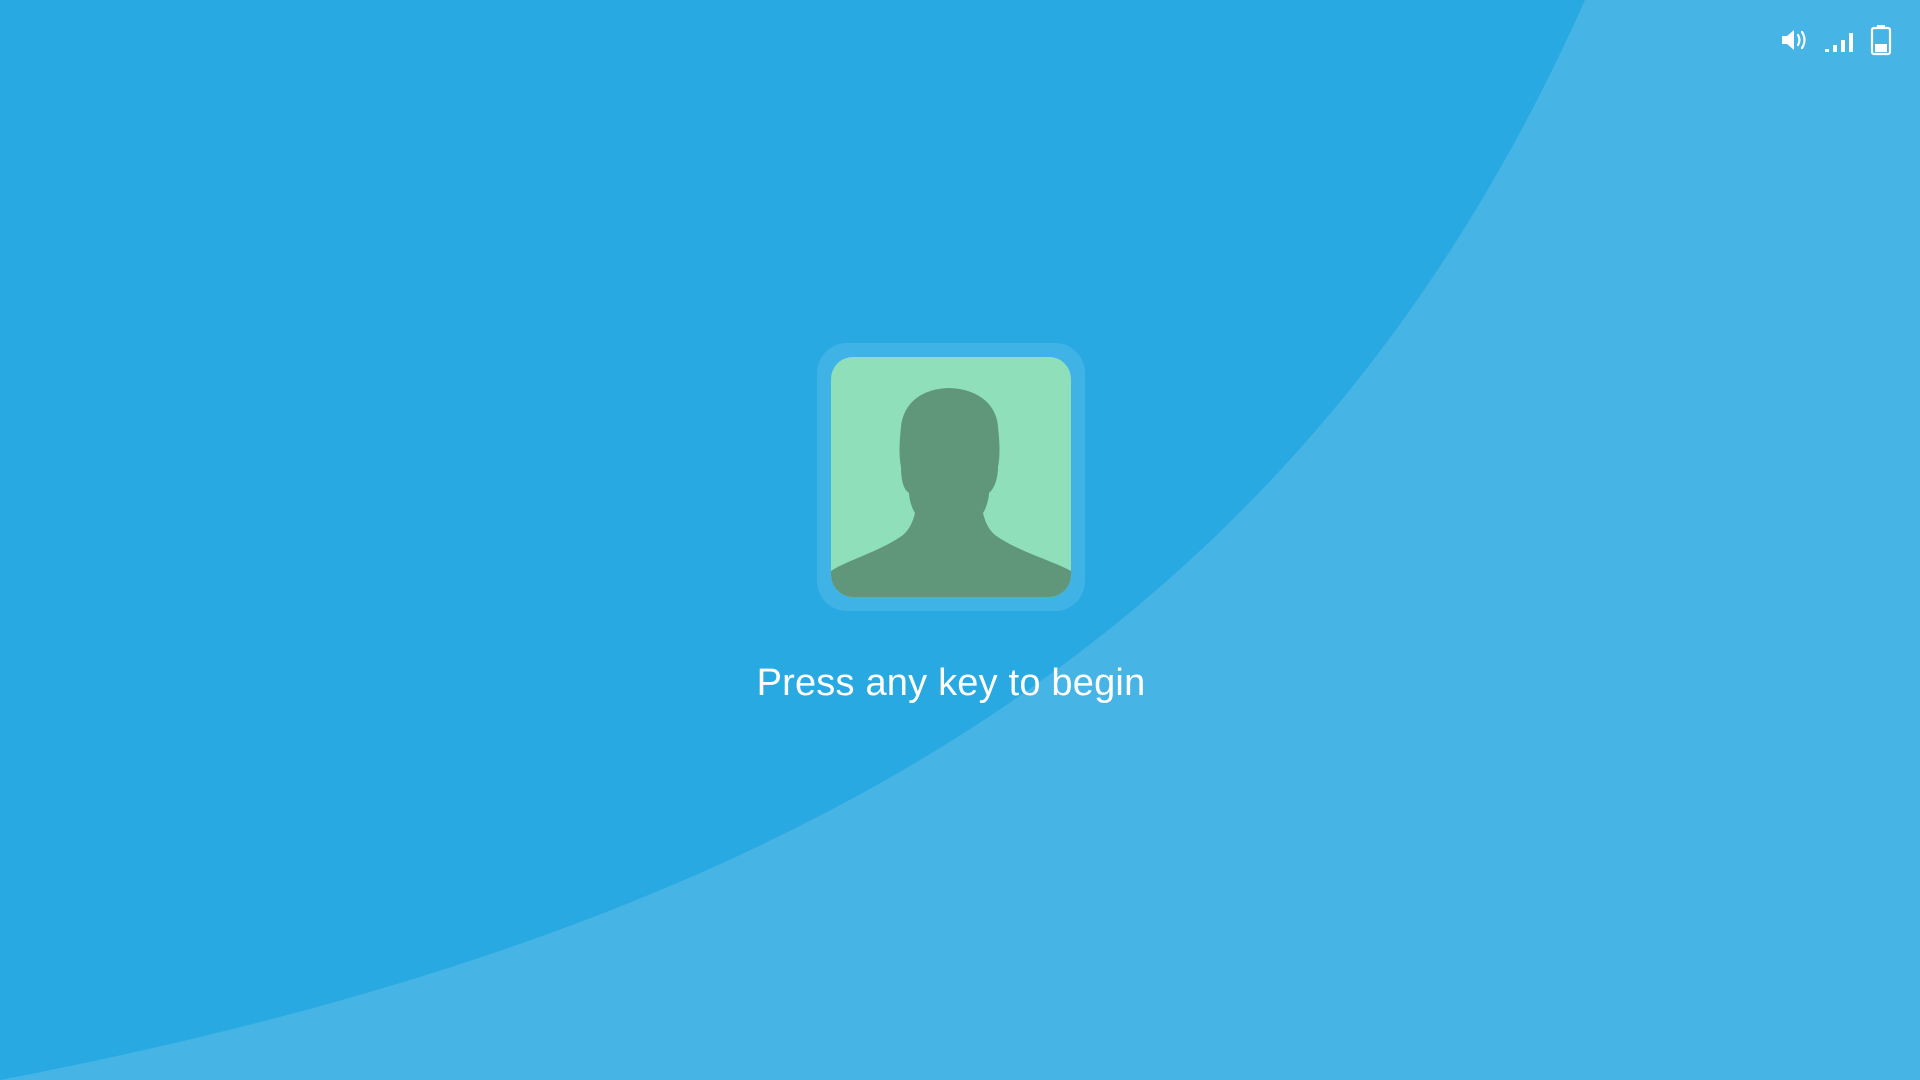 The width and height of the screenshot is (1920, 1080). What do you see at coordinates (951, 492) in the screenshot?
I see `user-silhouette-icon` at bounding box center [951, 492].